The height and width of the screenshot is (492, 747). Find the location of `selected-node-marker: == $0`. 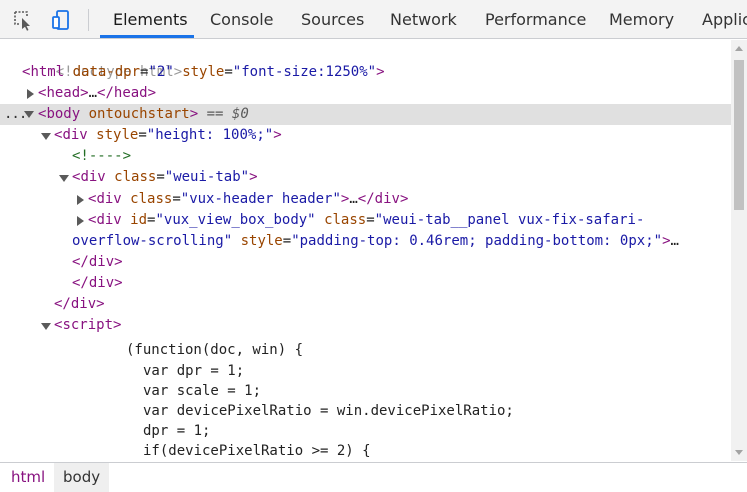

selected-node-marker: == $0 is located at coordinates (227, 114).